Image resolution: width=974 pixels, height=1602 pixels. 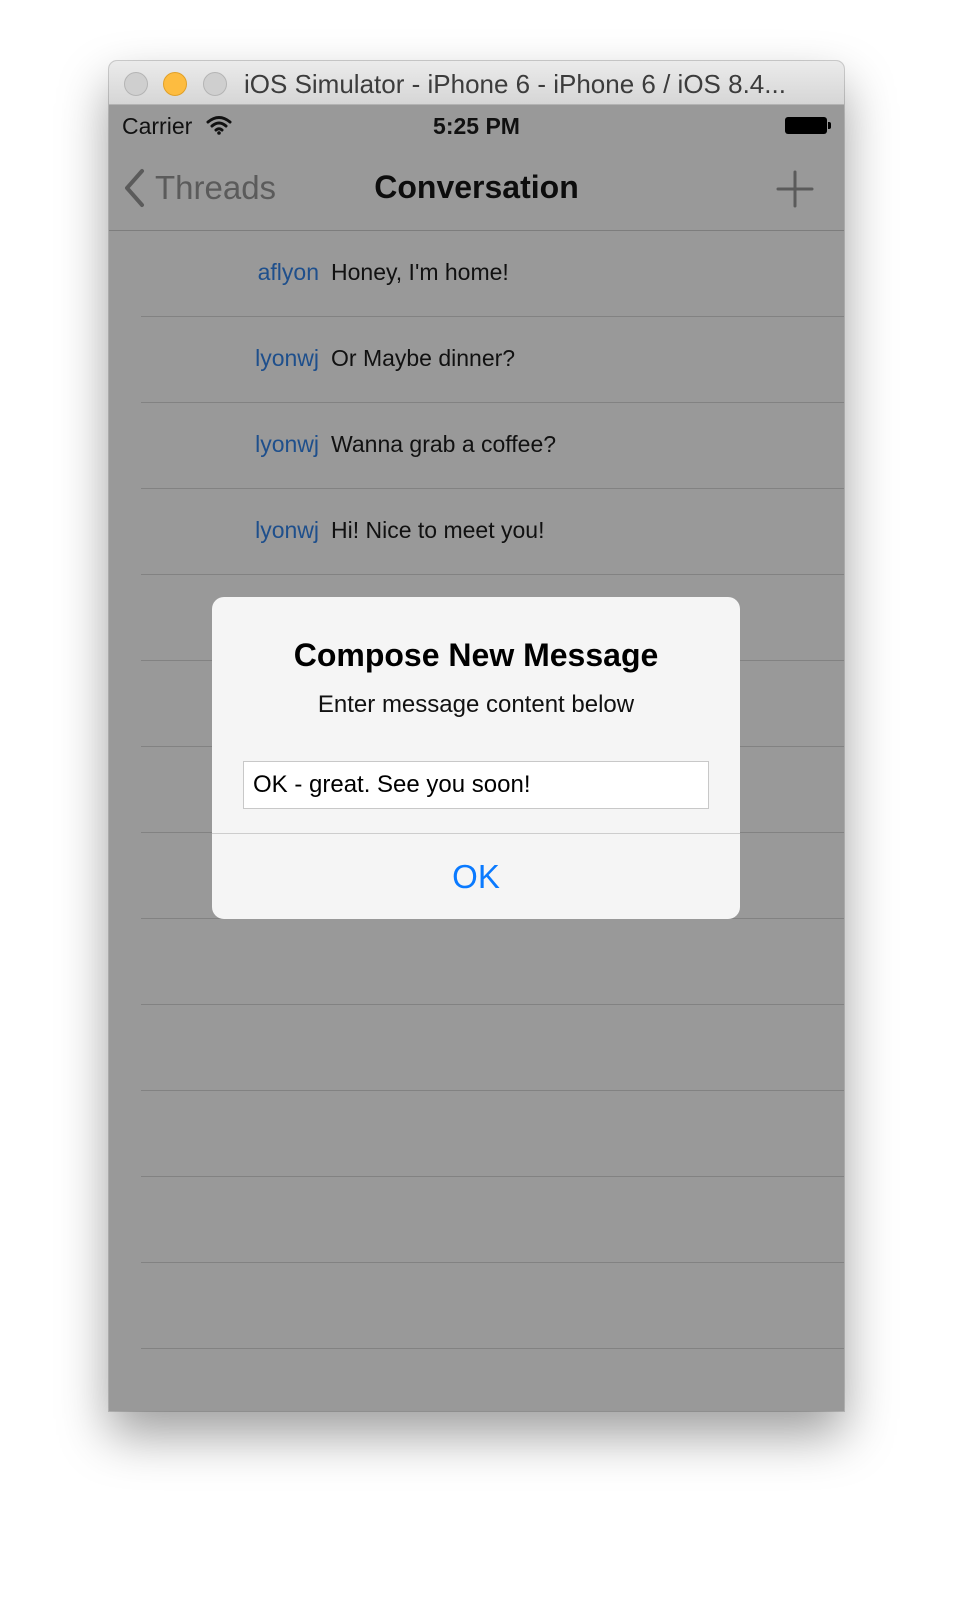 What do you see at coordinates (476, 876) in the screenshot?
I see `ok-button: OK` at bounding box center [476, 876].